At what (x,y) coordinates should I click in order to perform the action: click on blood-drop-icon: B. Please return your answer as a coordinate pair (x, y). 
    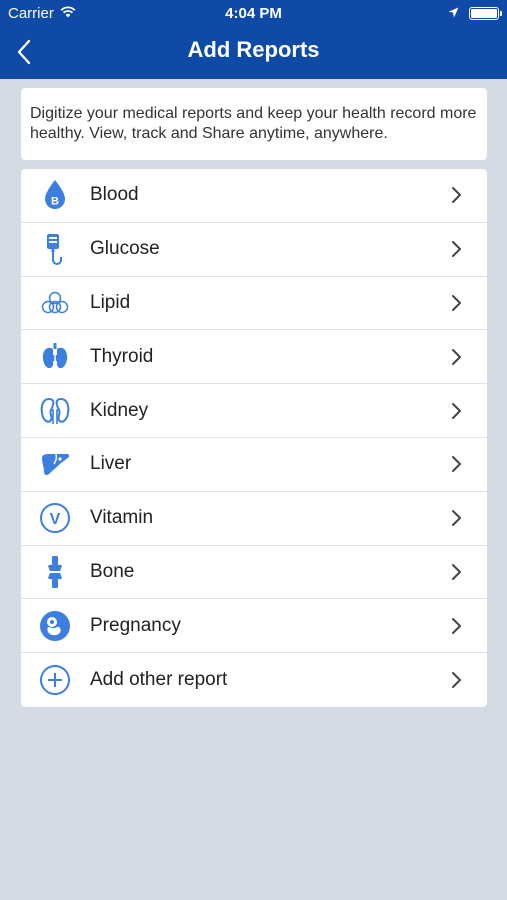
    Looking at the image, I should click on (55, 195).